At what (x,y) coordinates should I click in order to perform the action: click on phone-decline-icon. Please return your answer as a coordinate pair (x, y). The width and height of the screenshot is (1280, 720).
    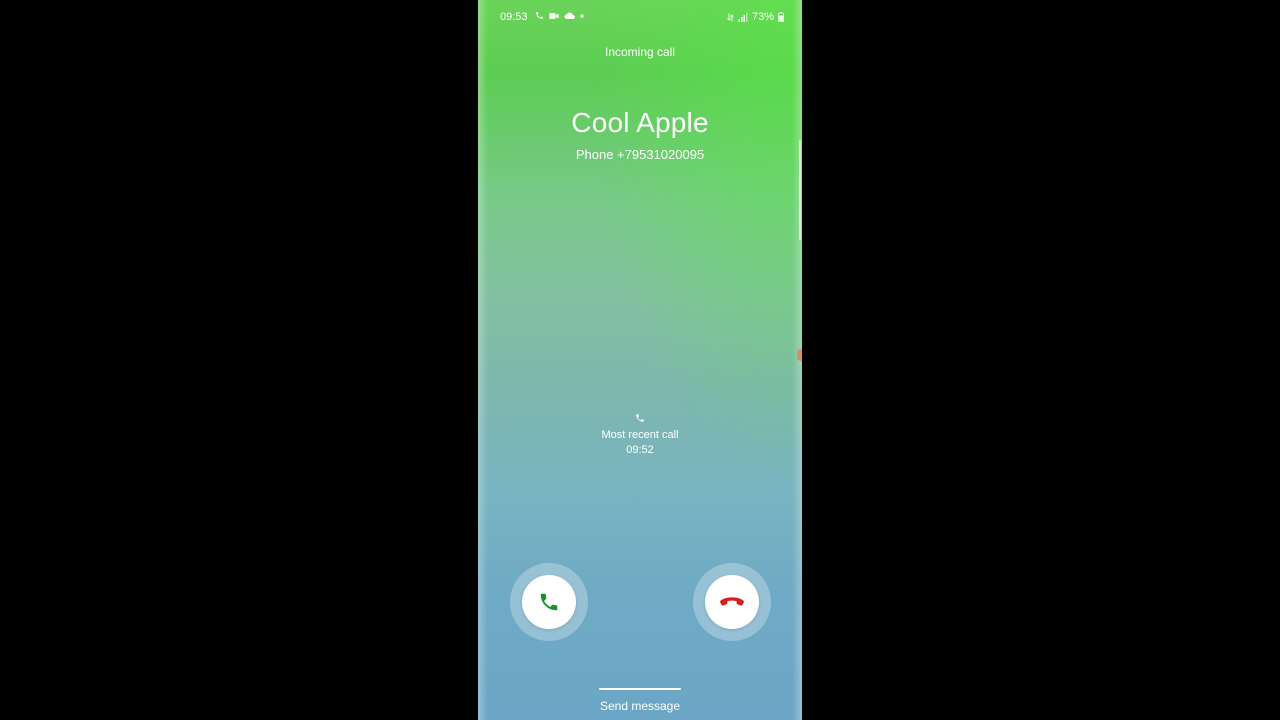
    Looking at the image, I should click on (732, 602).